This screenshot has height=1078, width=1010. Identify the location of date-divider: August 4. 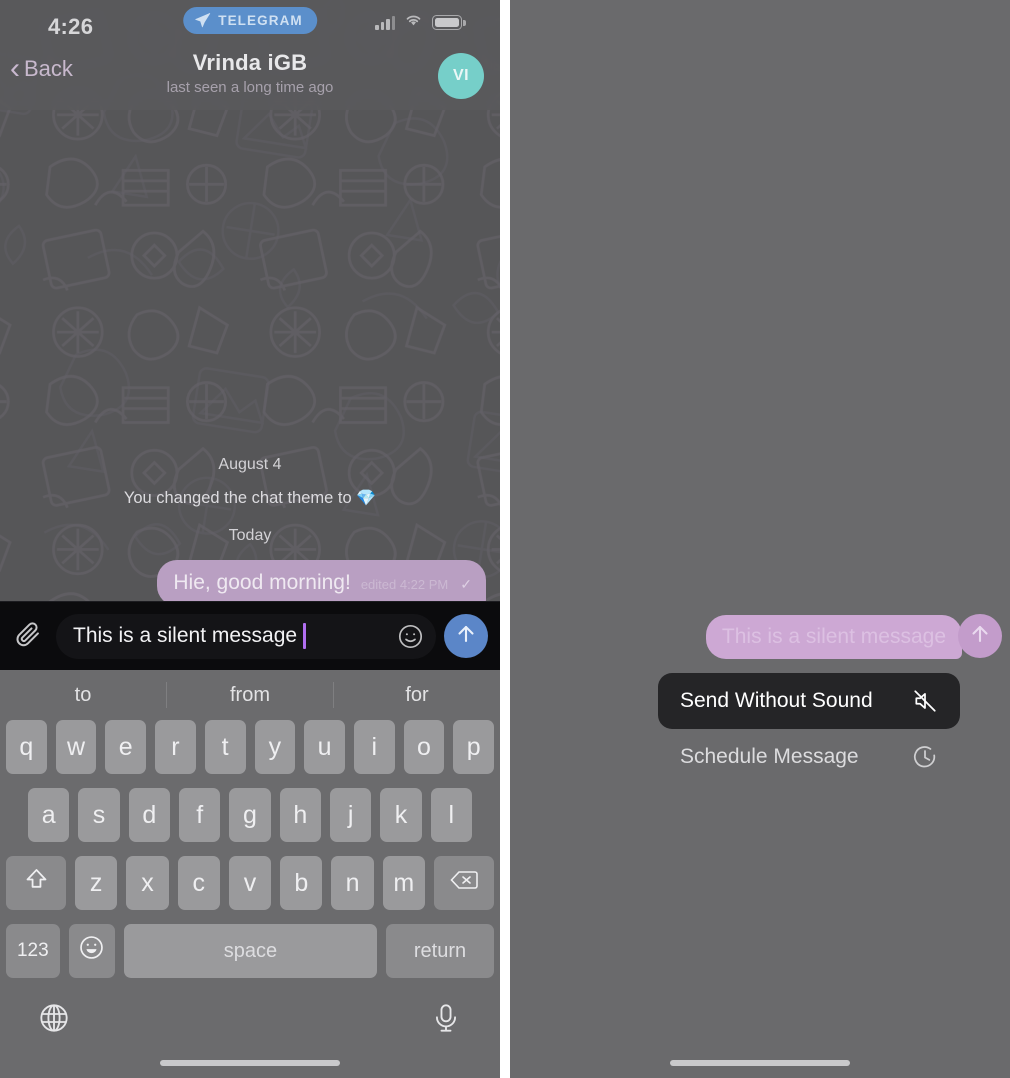
(250, 464).